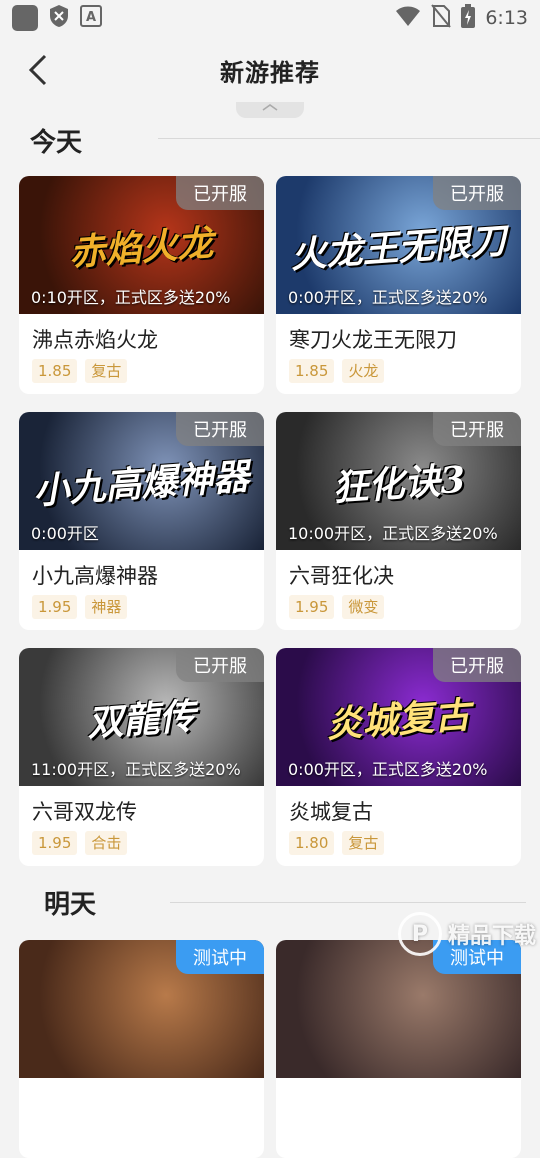  What do you see at coordinates (141, 248) in the screenshot?
I see `game-art-title: 赤焰火龙` at bounding box center [141, 248].